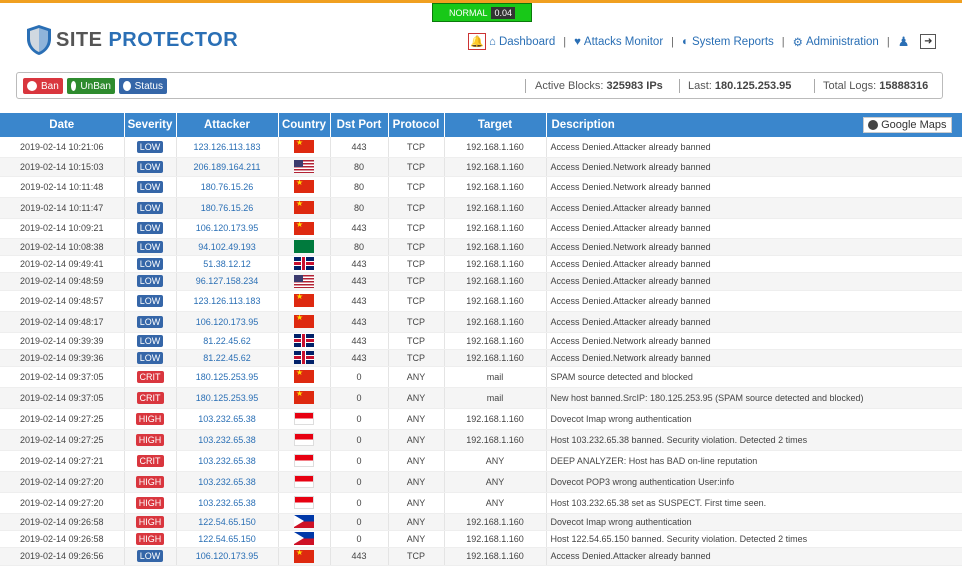 Image resolution: width=962 pixels, height=566 pixels. What do you see at coordinates (304, 125) in the screenshot?
I see `col-header-country: Country` at bounding box center [304, 125].